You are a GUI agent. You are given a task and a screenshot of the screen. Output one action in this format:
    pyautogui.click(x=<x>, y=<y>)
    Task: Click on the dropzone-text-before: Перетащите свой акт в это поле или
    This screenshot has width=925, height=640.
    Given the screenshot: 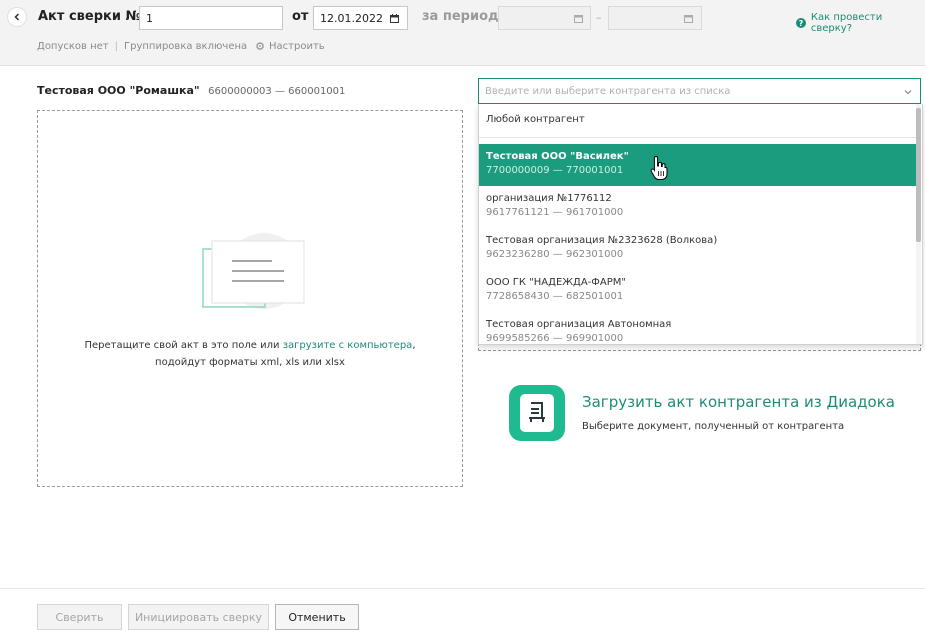 What is the action you would take?
    pyautogui.click(x=183, y=345)
    